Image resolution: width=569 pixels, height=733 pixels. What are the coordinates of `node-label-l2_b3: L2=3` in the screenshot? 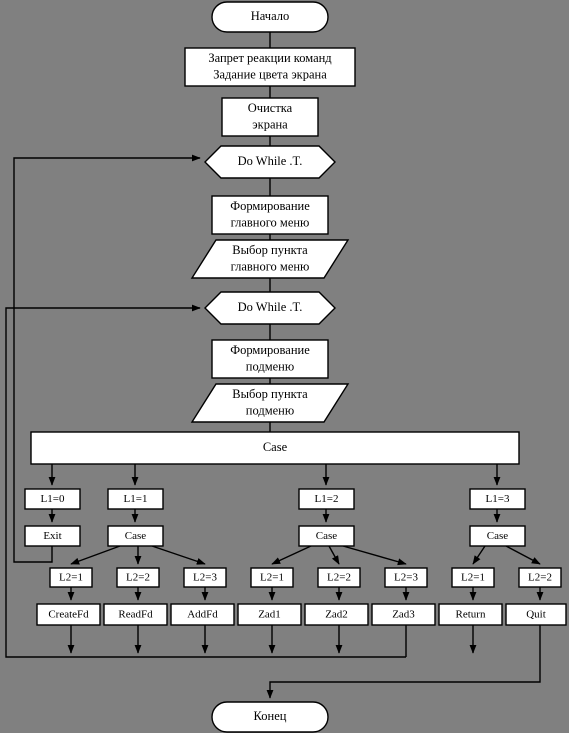 It's located at (406, 577).